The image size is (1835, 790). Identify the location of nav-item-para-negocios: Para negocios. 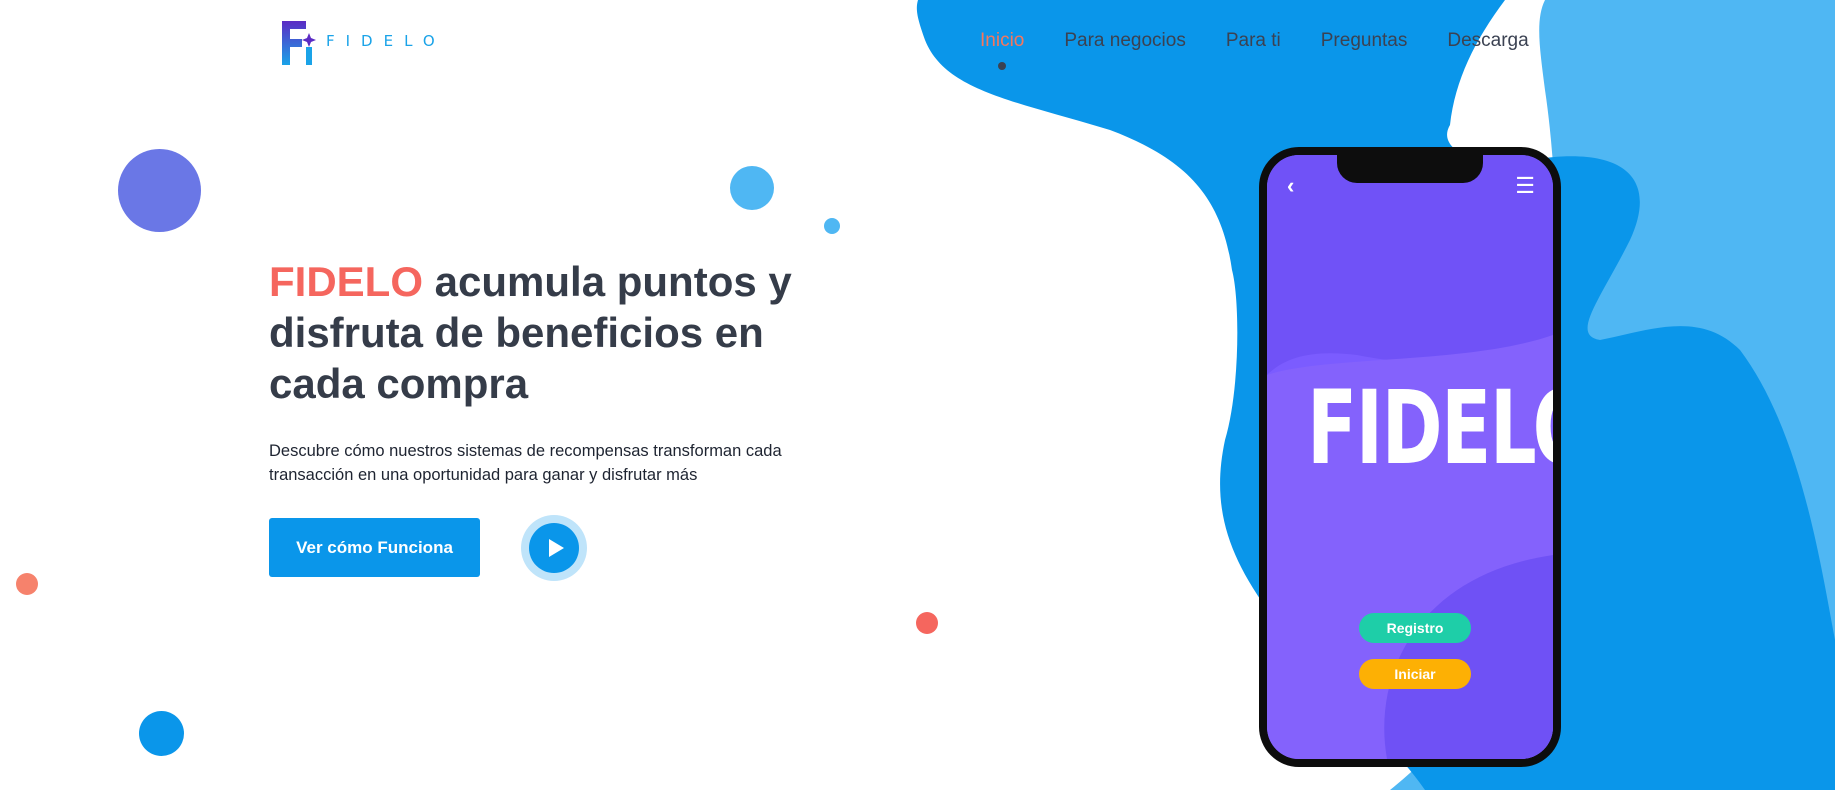
(1124, 41).